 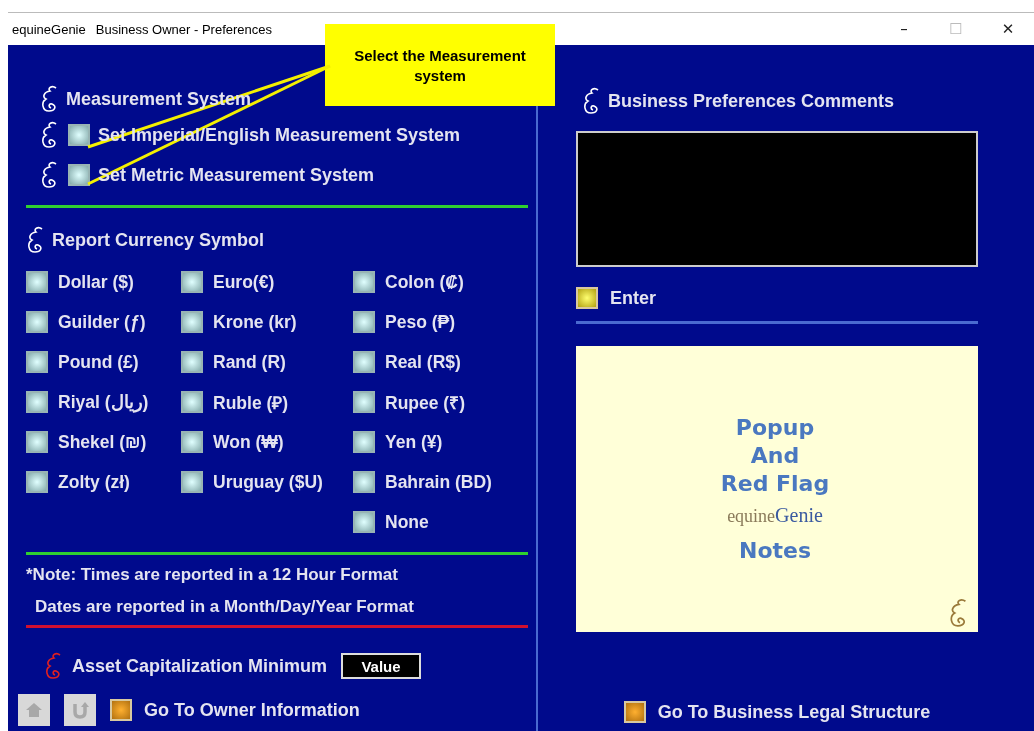 I want to click on value-field: Value, so click(x=381, y=666).